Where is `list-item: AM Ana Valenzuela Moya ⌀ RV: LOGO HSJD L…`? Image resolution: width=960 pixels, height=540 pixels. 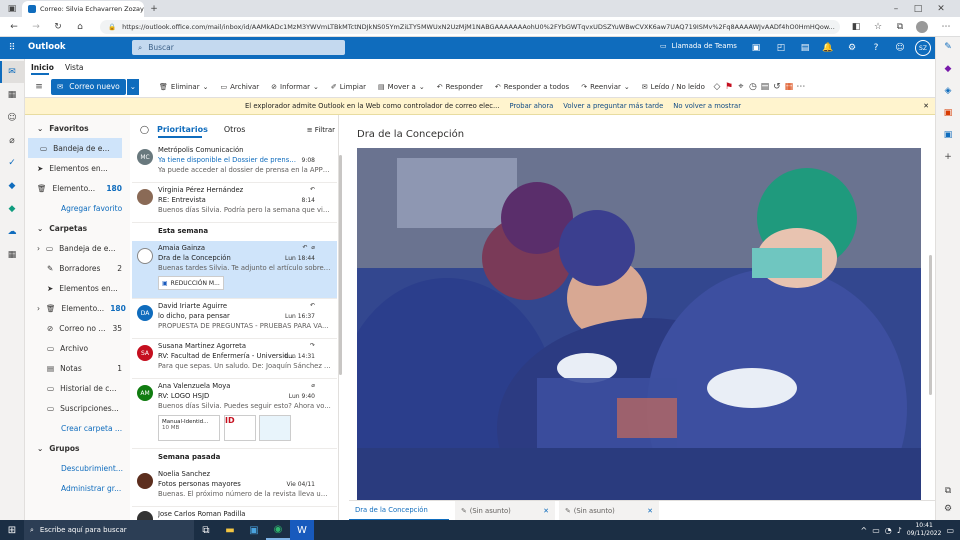
list-item: AM Ana Valenzuela Moya ⌀ RV: LOGO HSJD L… is located at coordinates (234, 414).